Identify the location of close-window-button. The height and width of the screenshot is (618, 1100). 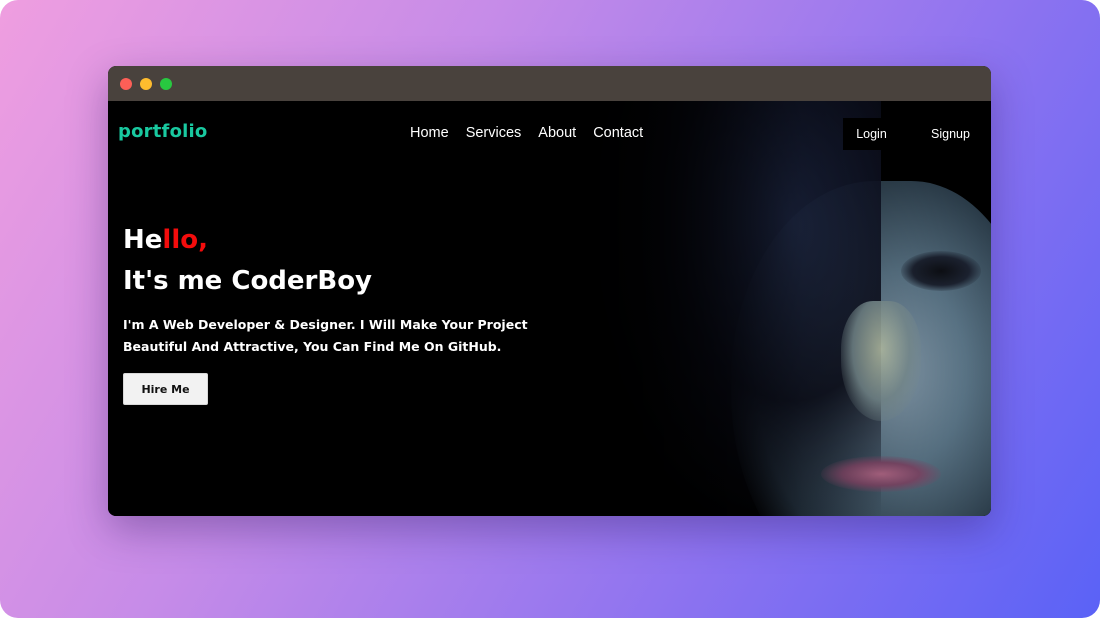
(126, 84).